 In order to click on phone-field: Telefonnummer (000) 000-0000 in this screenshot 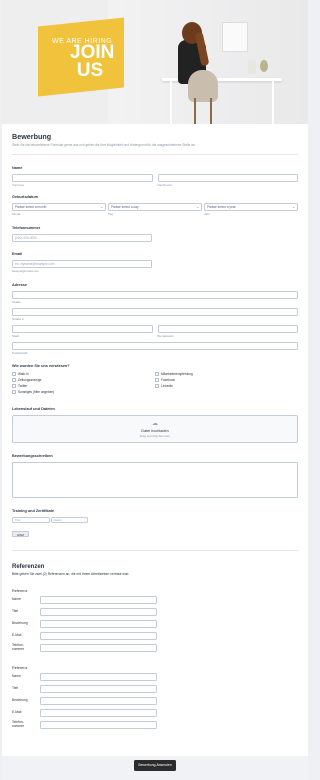, I will do `click(155, 234)`.